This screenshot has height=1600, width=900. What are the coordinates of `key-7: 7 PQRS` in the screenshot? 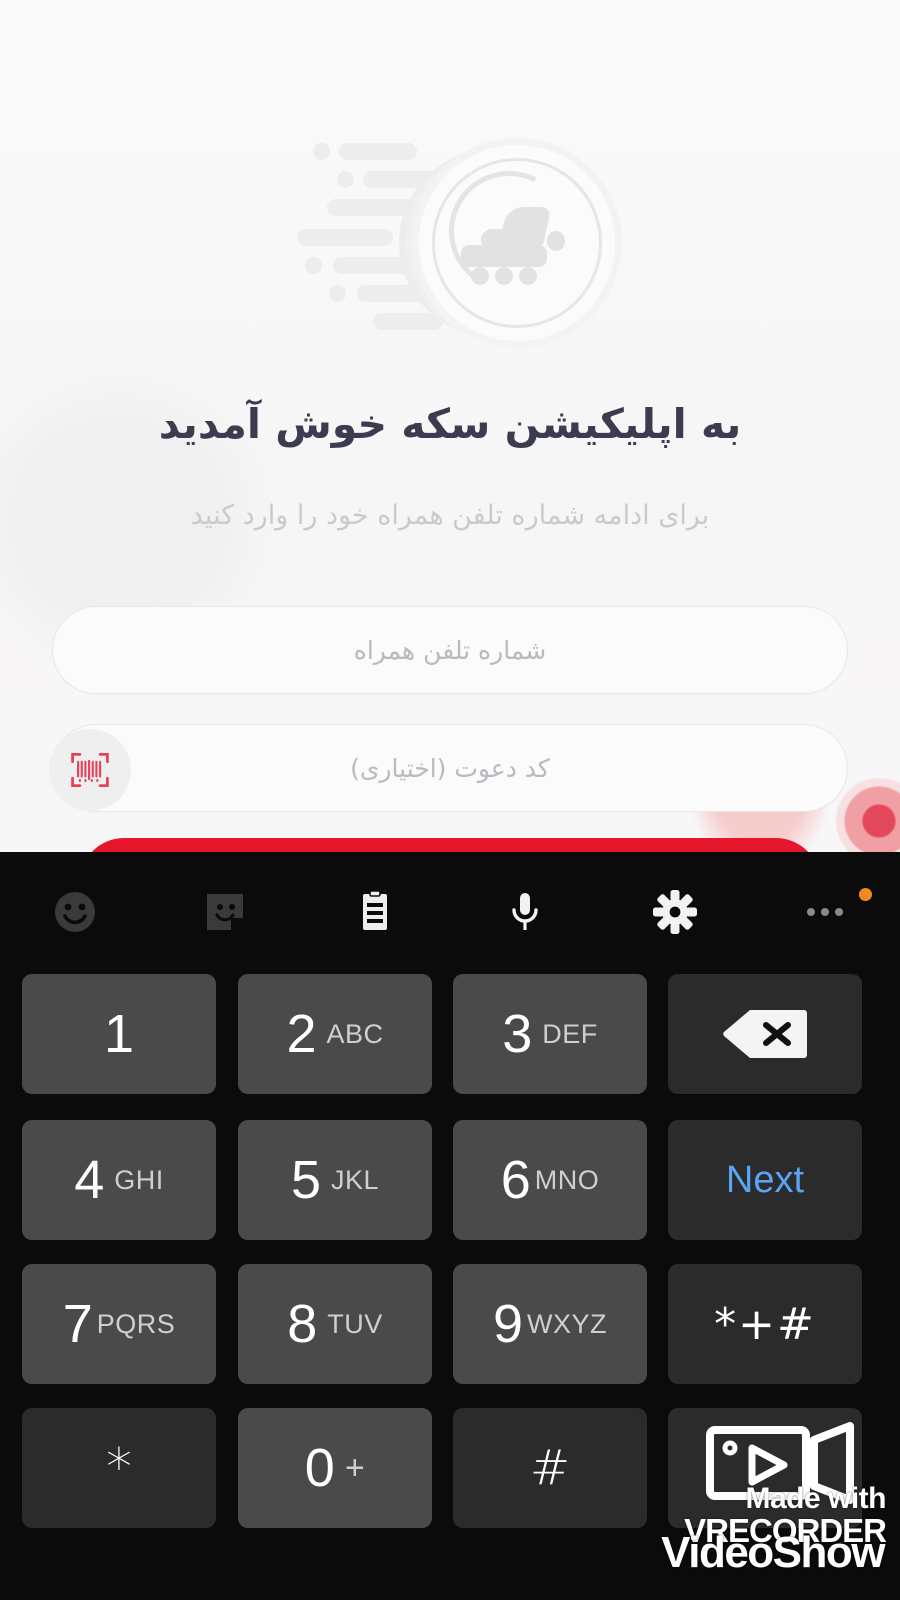 It's located at (119, 1324).